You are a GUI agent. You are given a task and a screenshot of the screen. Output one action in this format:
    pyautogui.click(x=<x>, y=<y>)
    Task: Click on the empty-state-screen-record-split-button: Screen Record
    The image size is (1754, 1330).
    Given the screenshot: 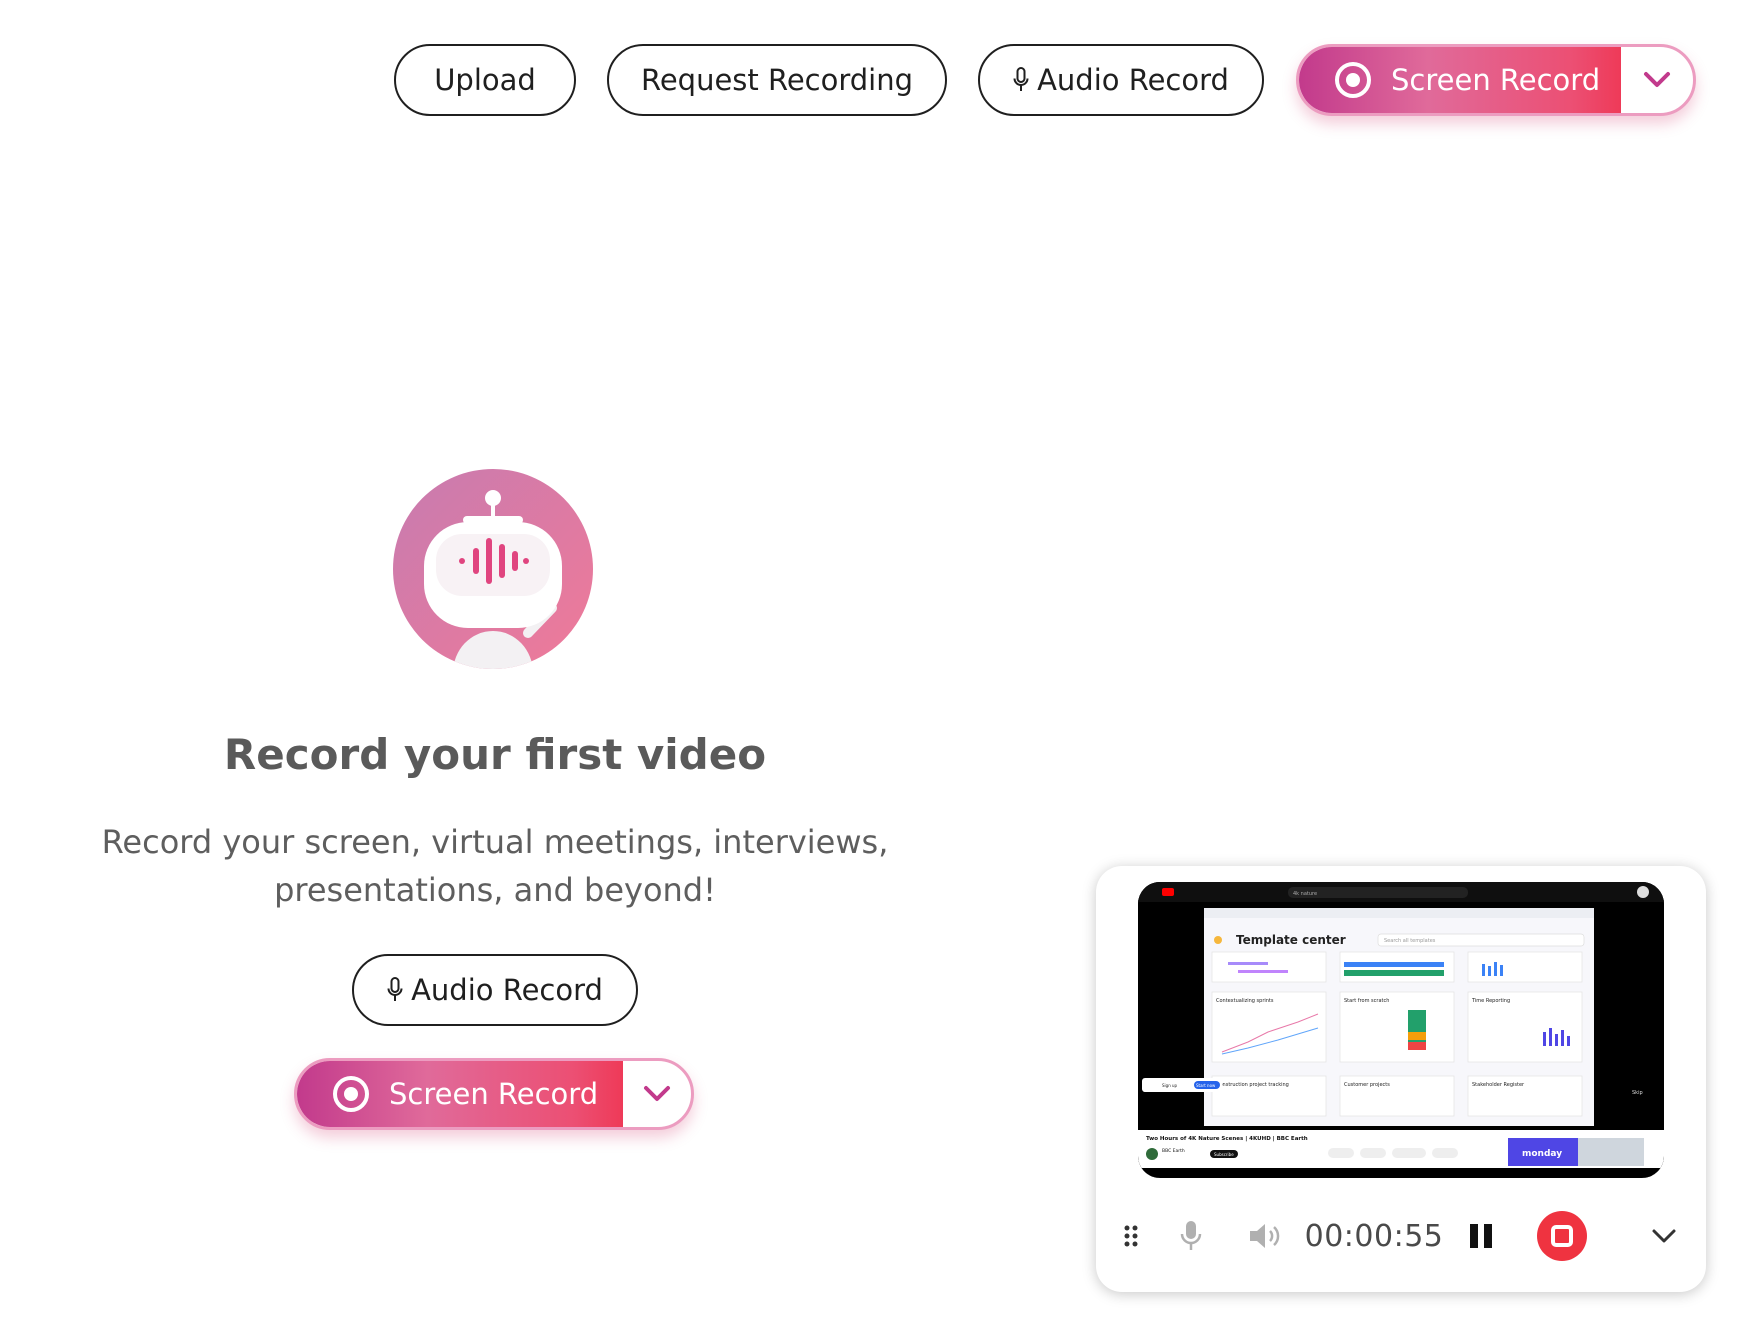 What is the action you would take?
    pyautogui.click(x=494, y=1094)
    